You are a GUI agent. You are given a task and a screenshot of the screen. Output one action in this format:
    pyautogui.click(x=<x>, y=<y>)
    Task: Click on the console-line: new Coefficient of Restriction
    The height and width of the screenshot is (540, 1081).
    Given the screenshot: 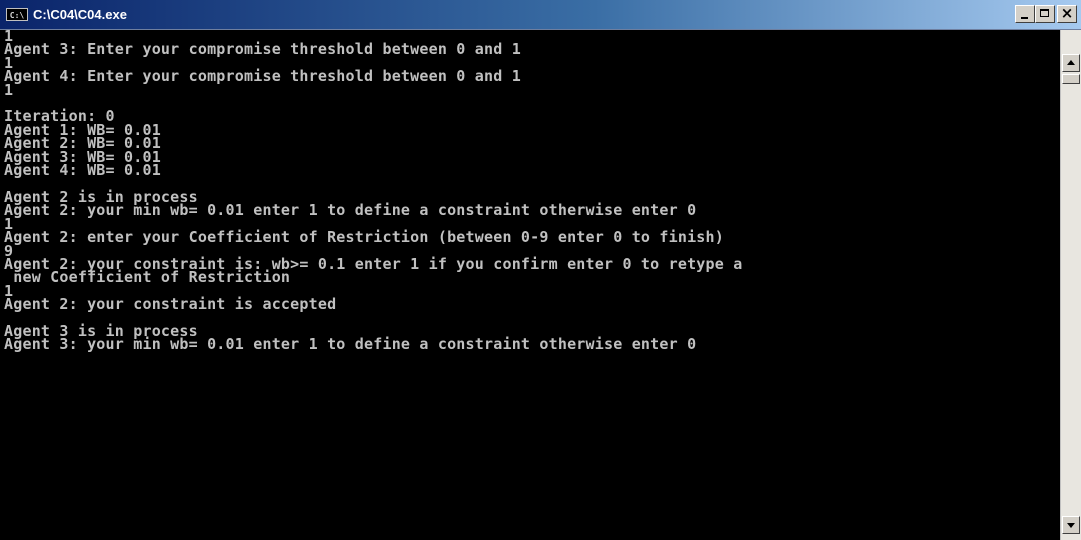 What is the action you would take?
    pyautogui.click(x=147, y=277)
    